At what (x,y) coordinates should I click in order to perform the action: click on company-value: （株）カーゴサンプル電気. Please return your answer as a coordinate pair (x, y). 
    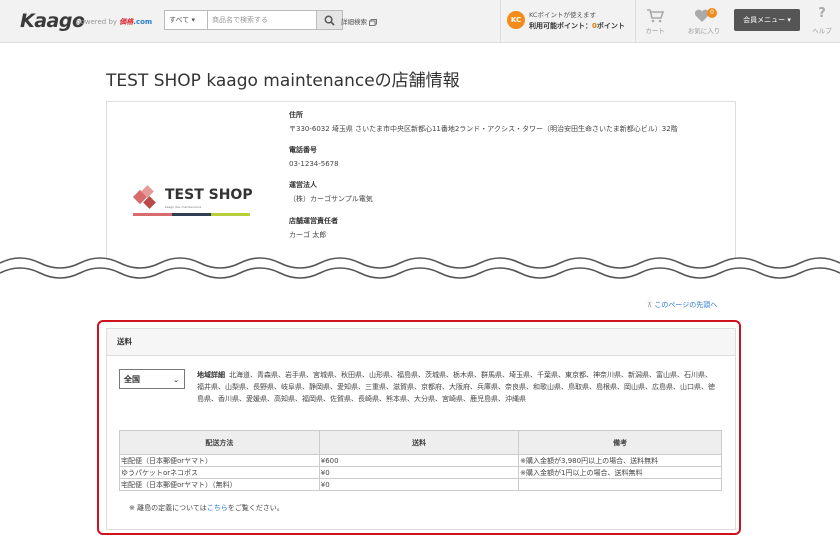
    Looking at the image, I should click on (331, 199).